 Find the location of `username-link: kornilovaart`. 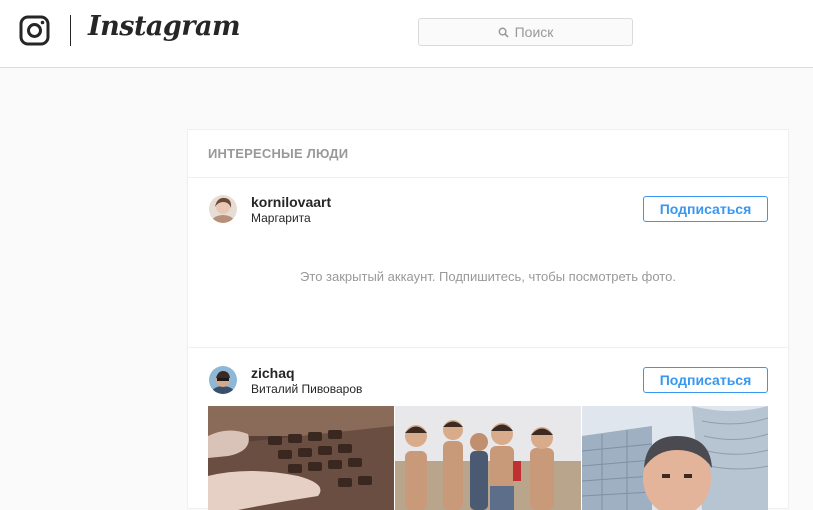

username-link: kornilovaart is located at coordinates (291, 202).